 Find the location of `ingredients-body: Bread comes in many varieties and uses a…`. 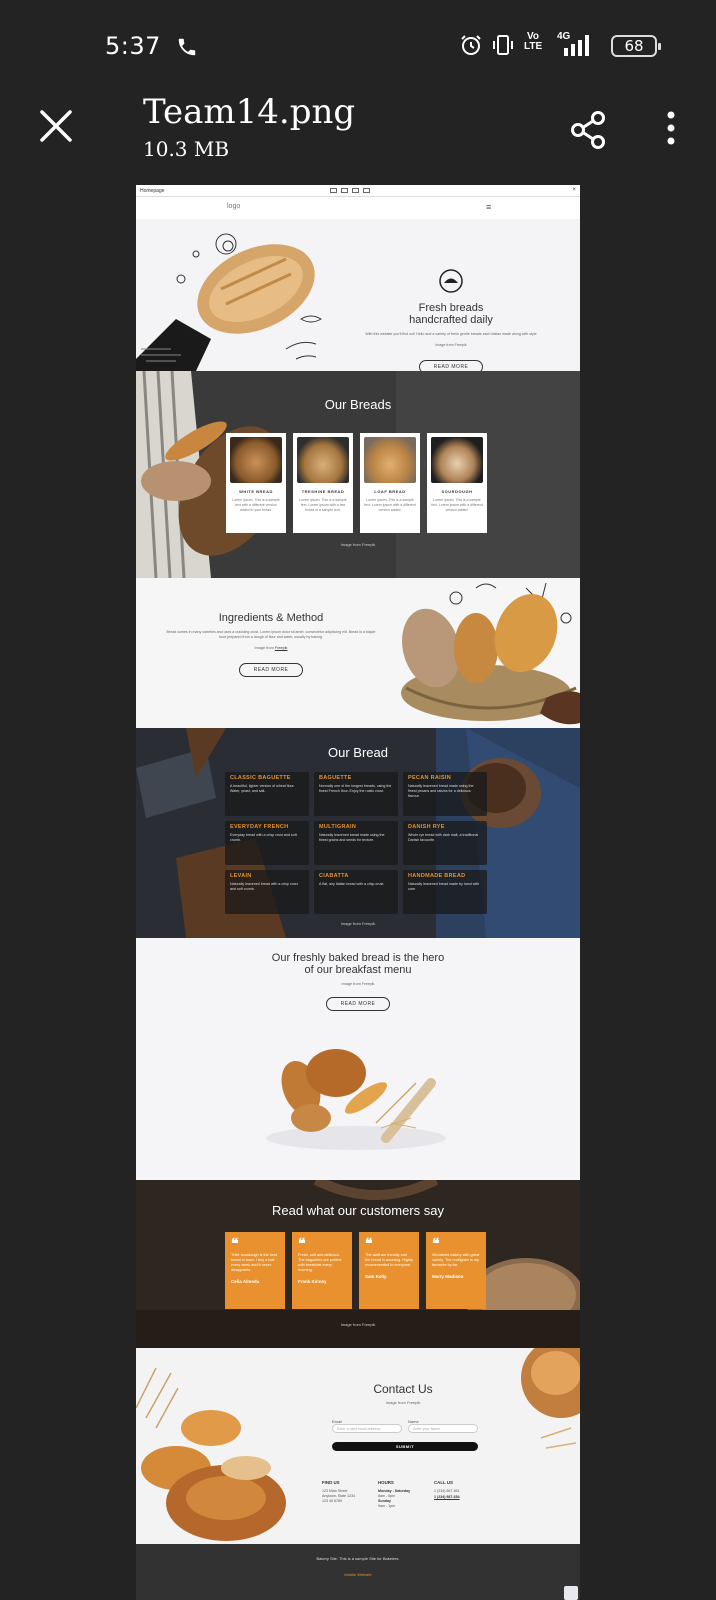

ingredients-body: Bread comes in many varieties and uses a… is located at coordinates (271, 634).